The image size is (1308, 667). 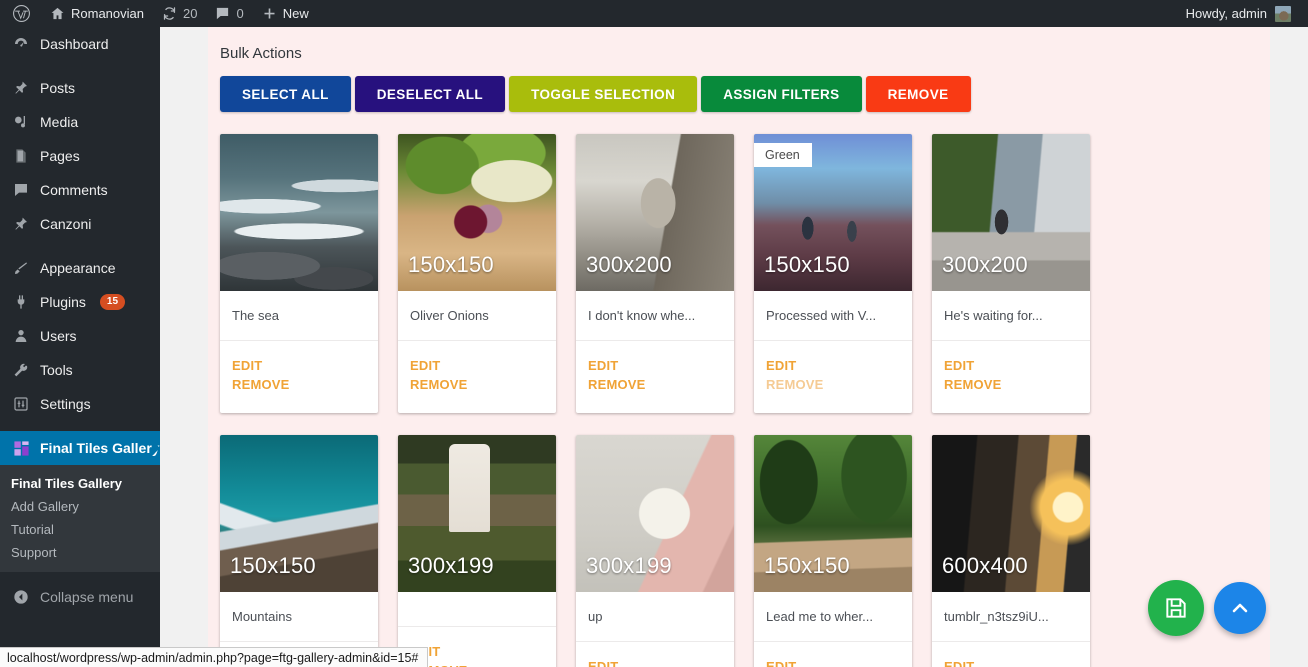 What do you see at coordinates (1283, 13) in the screenshot?
I see `avatar` at bounding box center [1283, 13].